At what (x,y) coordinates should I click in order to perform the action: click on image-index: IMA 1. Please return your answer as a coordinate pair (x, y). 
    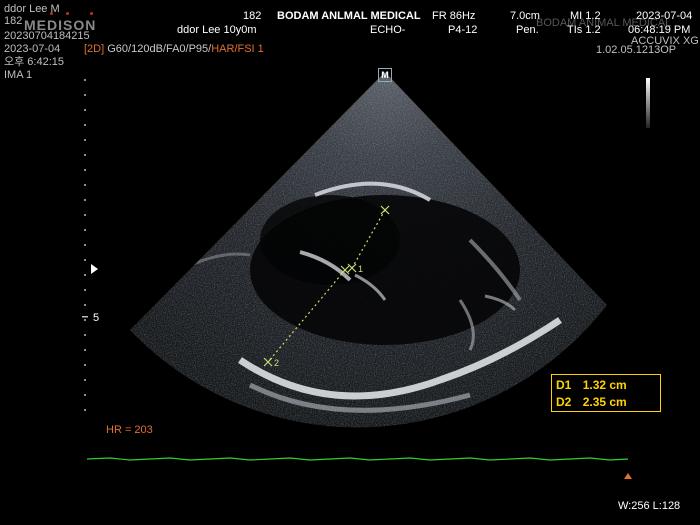
    Looking at the image, I should click on (18, 75).